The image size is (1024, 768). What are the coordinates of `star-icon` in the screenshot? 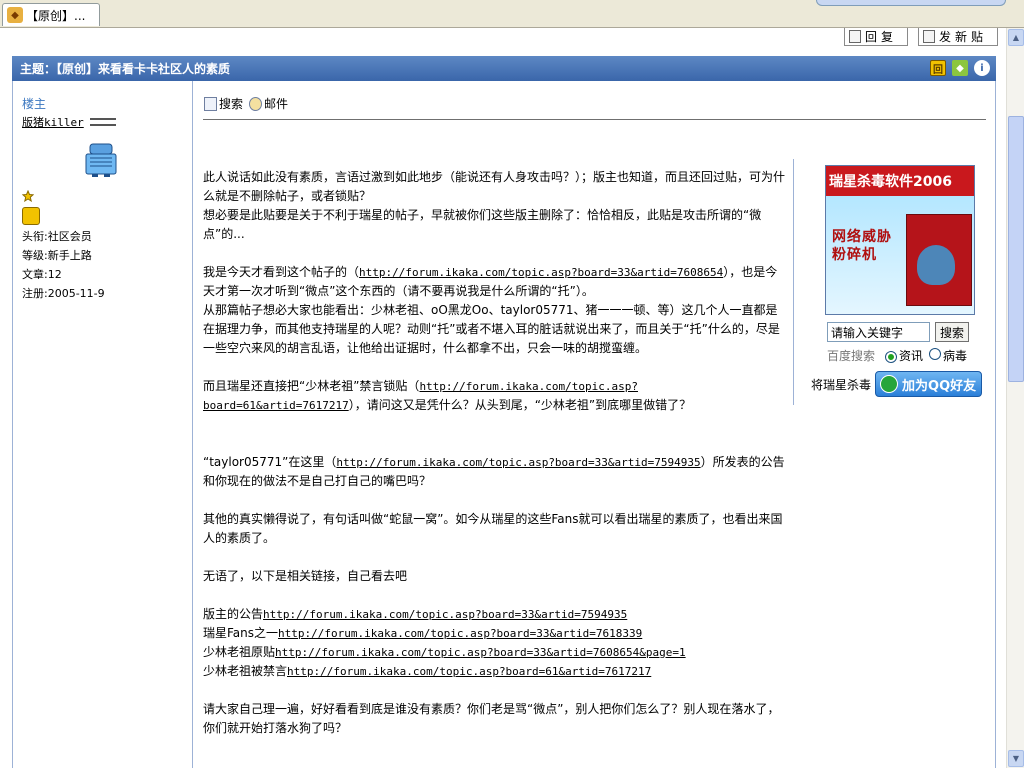 It's located at (28, 196).